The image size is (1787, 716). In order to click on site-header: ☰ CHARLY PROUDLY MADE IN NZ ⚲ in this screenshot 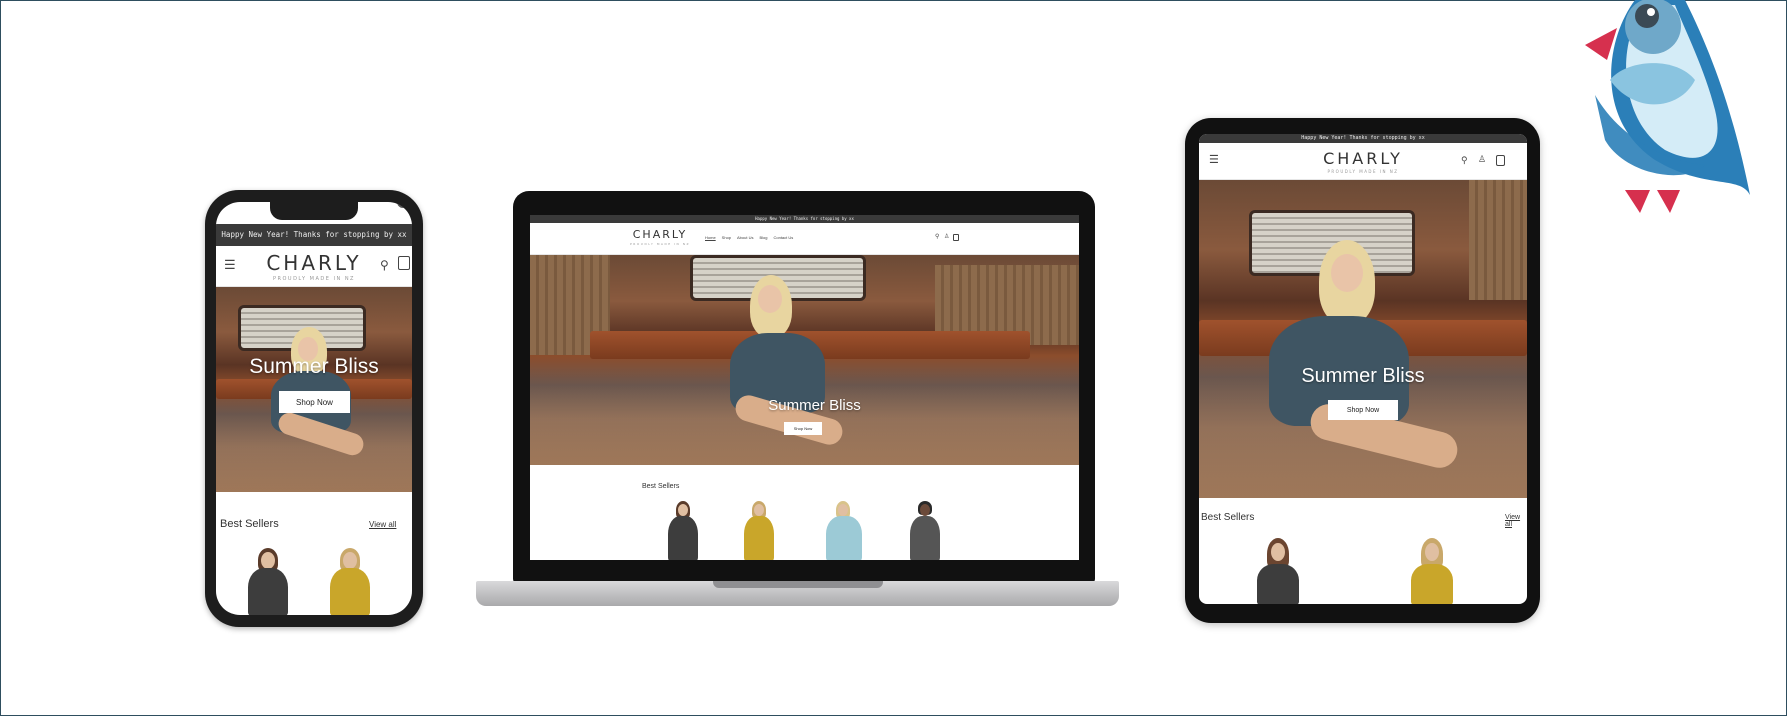, I will do `click(314, 266)`.